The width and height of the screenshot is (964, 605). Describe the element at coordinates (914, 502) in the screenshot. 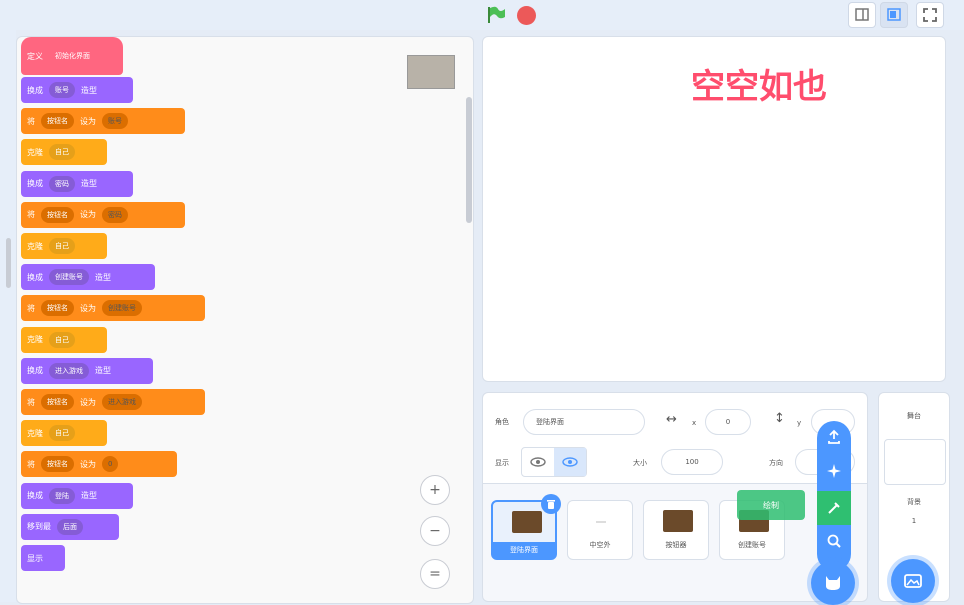

I see `backdrop-label: 背景` at that location.